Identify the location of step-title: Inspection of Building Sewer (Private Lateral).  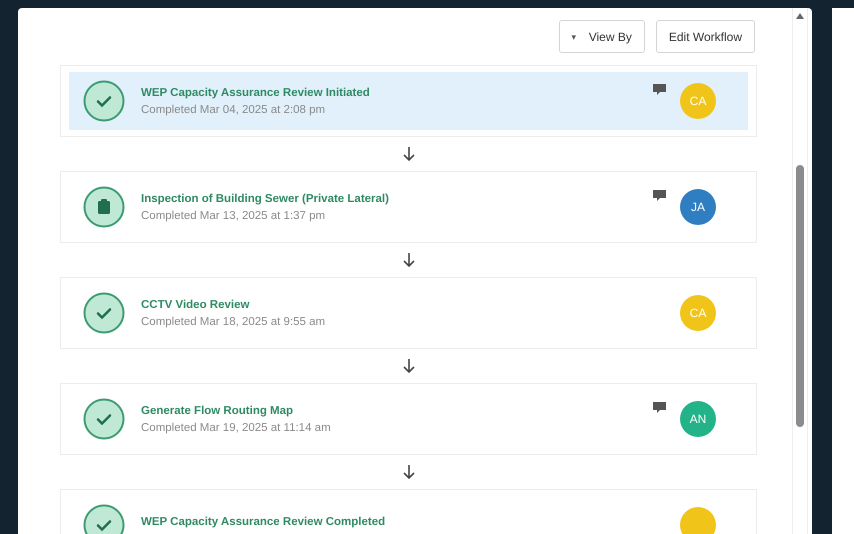
(265, 198).